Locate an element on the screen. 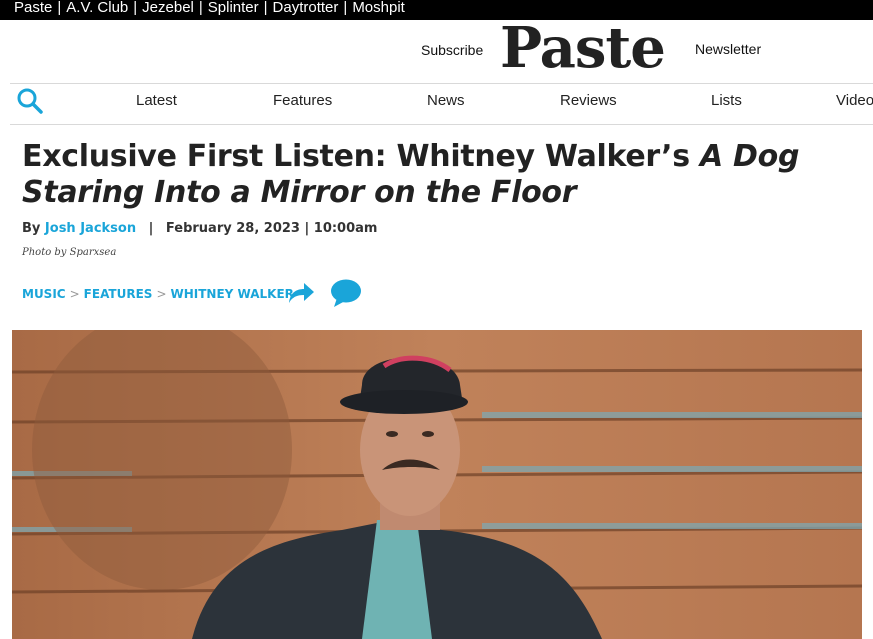 The image size is (873, 639). share-icon is located at coordinates (301, 293).